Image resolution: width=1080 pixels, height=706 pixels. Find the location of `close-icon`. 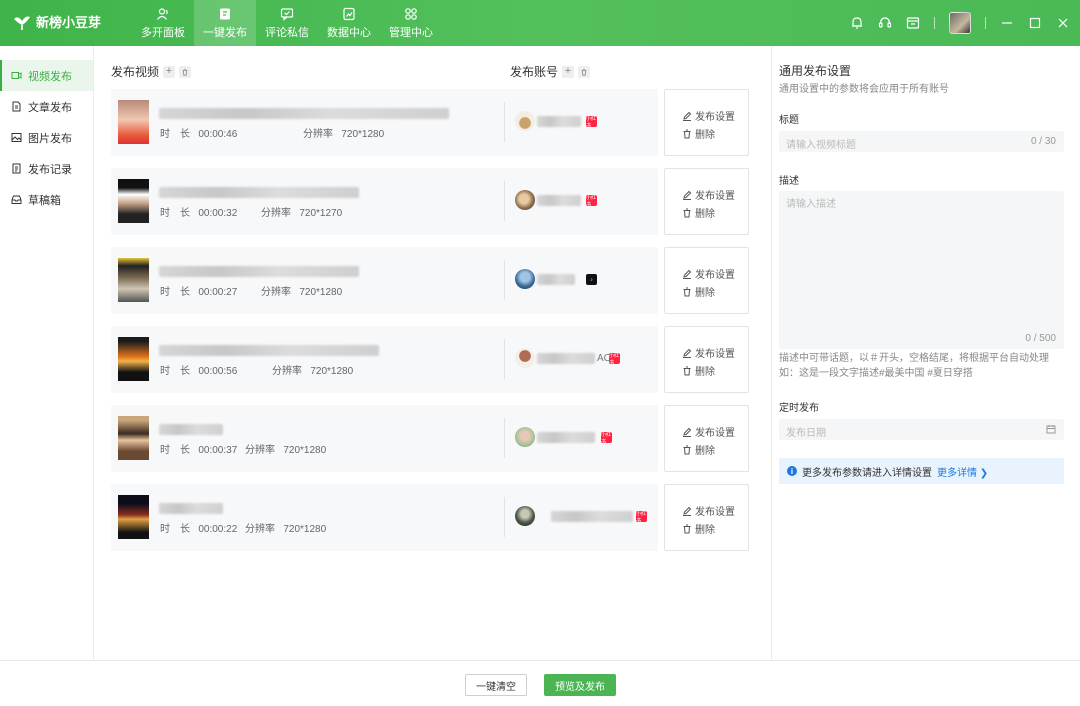

close-icon is located at coordinates (1063, 23).